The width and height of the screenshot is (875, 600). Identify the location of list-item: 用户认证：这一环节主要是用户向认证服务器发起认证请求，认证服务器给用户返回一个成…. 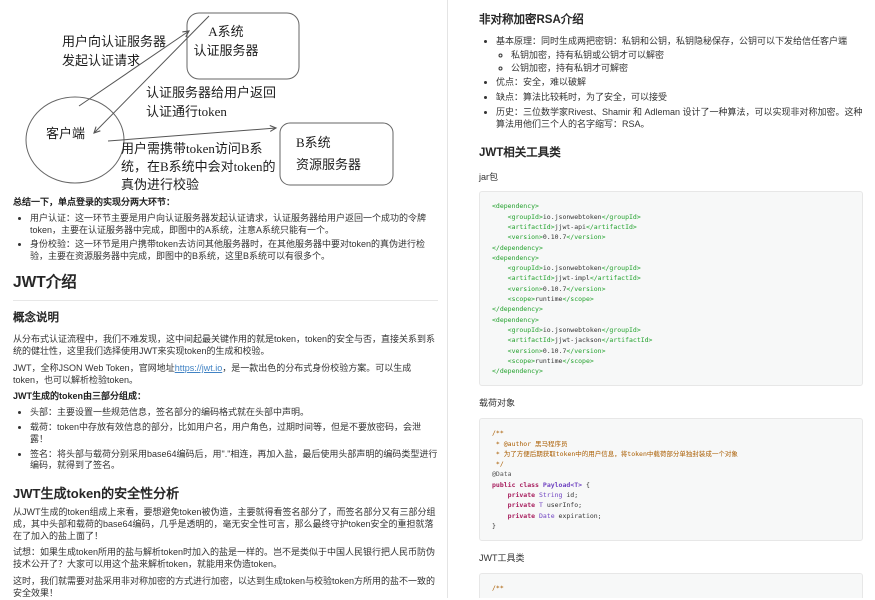
(234, 225).